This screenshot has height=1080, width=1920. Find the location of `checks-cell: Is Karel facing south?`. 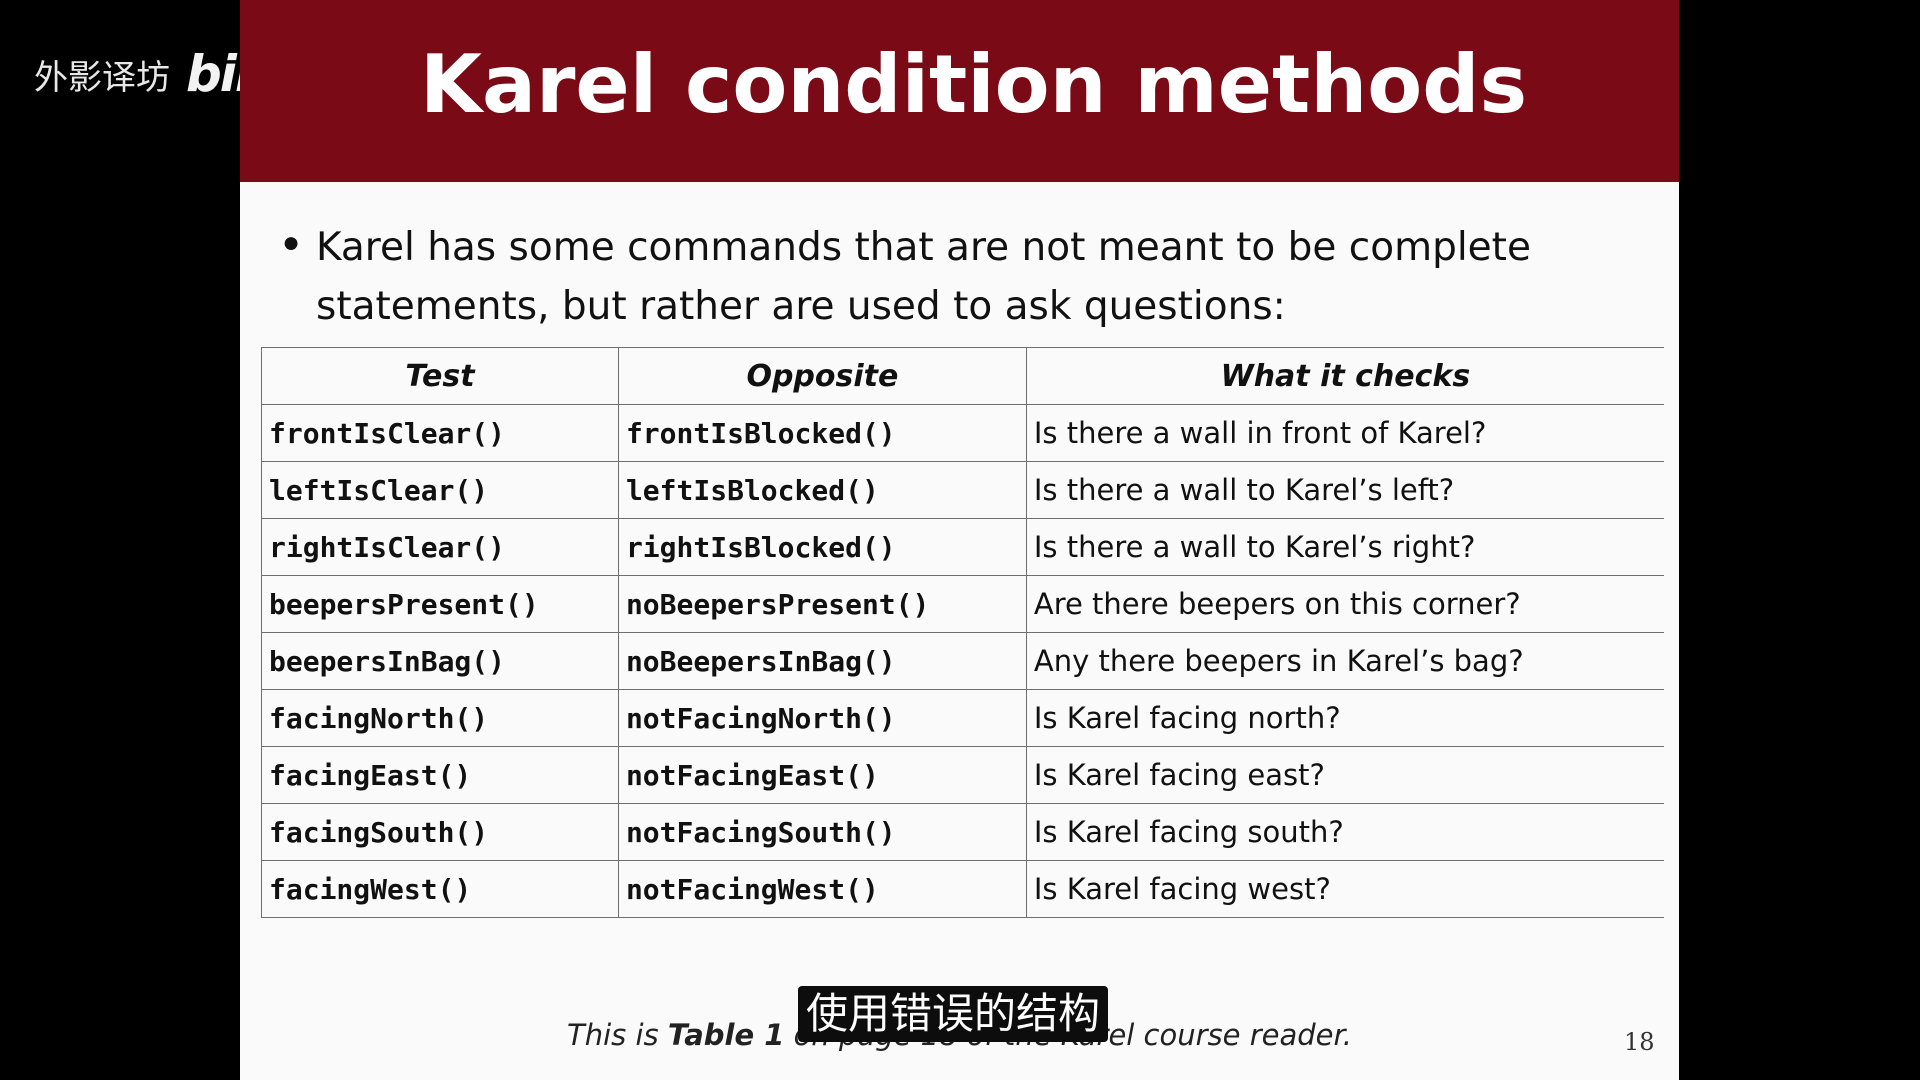

checks-cell: Is Karel facing south? is located at coordinates (1344, 832).